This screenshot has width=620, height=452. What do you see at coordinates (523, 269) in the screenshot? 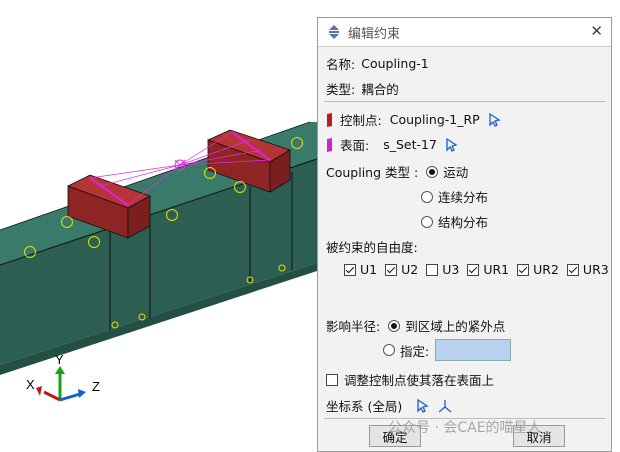
I see `checkbox-ur2` at bounding box center [523, 269].